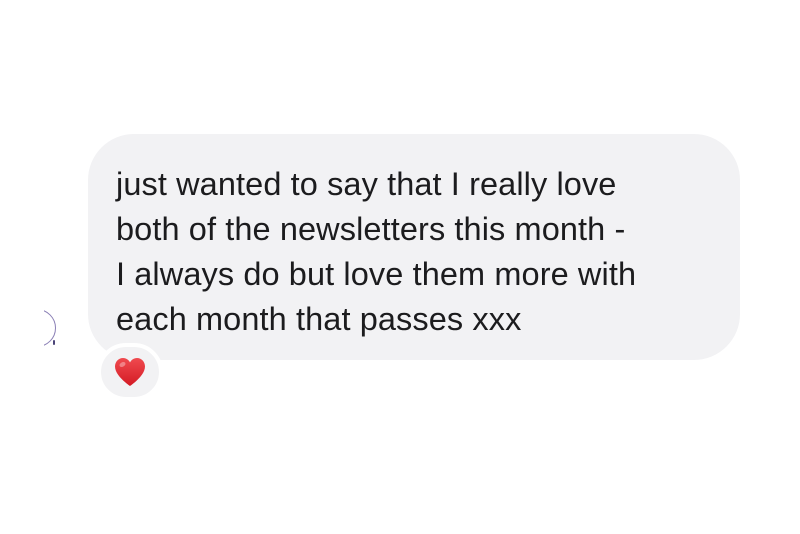  I want to click on avatar-status-mark, so click(54, 342).